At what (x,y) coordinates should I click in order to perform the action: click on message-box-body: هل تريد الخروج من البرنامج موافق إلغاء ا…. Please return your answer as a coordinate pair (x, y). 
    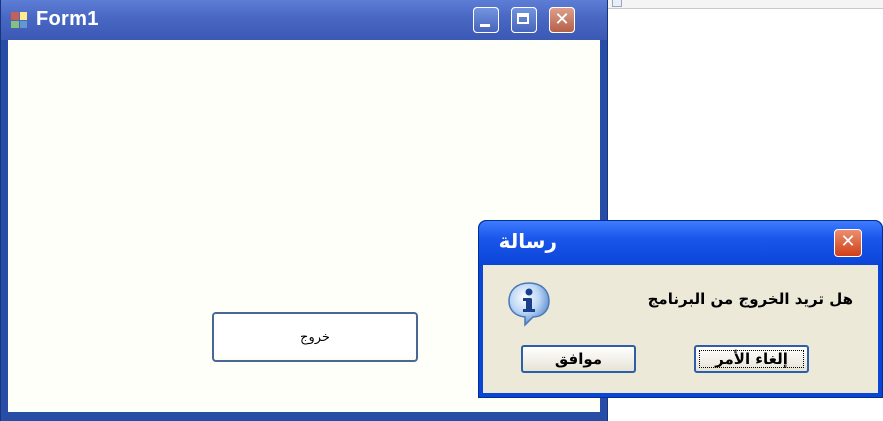
    Looking at the image, I should click on (680, 329).